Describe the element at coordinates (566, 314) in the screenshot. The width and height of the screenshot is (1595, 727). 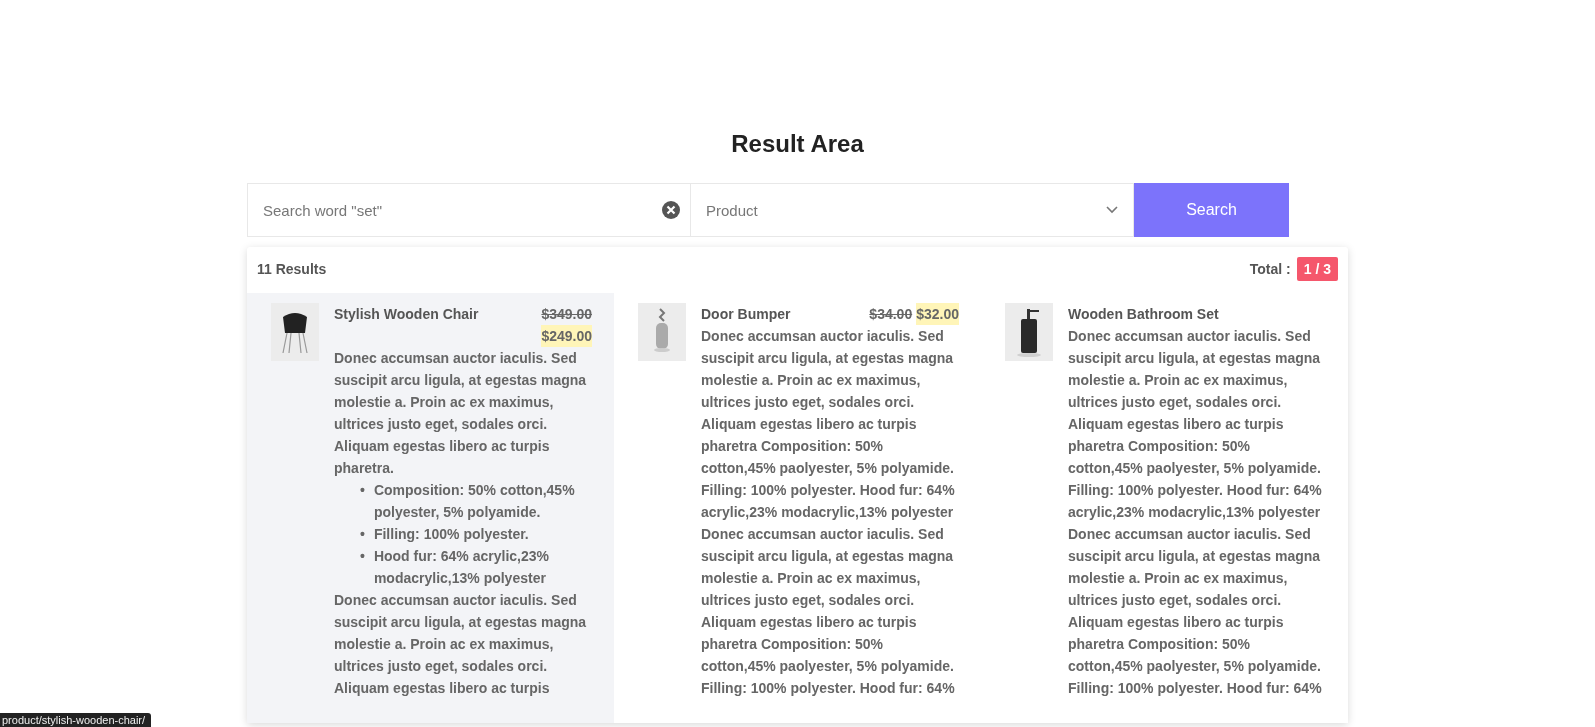
I see `old-price: $349.00` at that location.